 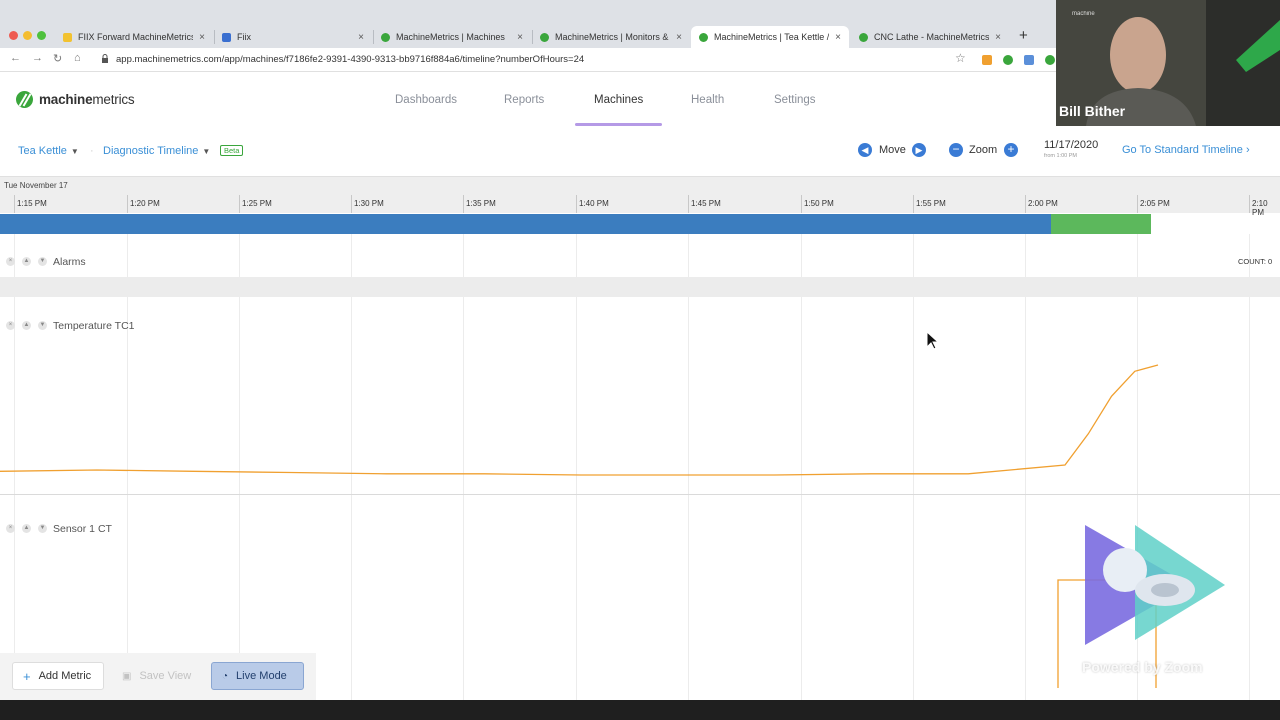 I want to click on live-mode-button: ◔ Live Mode, so click(x=257, y=676).